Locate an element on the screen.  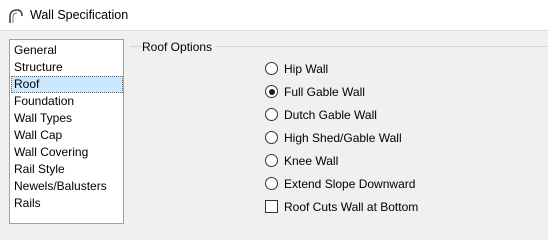
window-title: Wall Specification is located at coordinates (79, 15).